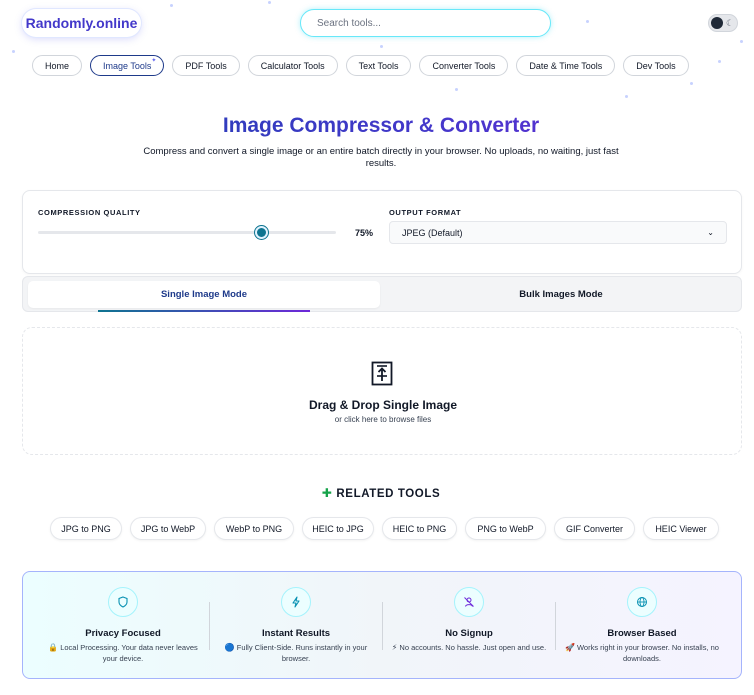 This screenshot has height=695, width=754. Describe the element at coordinates (382, 294) in the screenshot. I see `mode-tabs: Single Image Mode Bulk Images Mode` at that location.